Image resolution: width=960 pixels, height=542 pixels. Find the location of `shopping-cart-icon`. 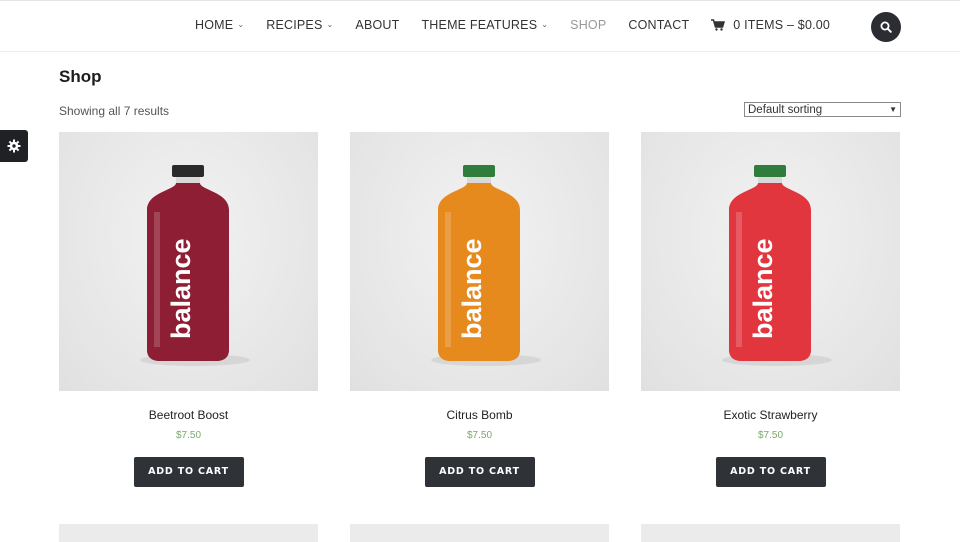

shopping-cart-icon is located at coordinates (718, 25).